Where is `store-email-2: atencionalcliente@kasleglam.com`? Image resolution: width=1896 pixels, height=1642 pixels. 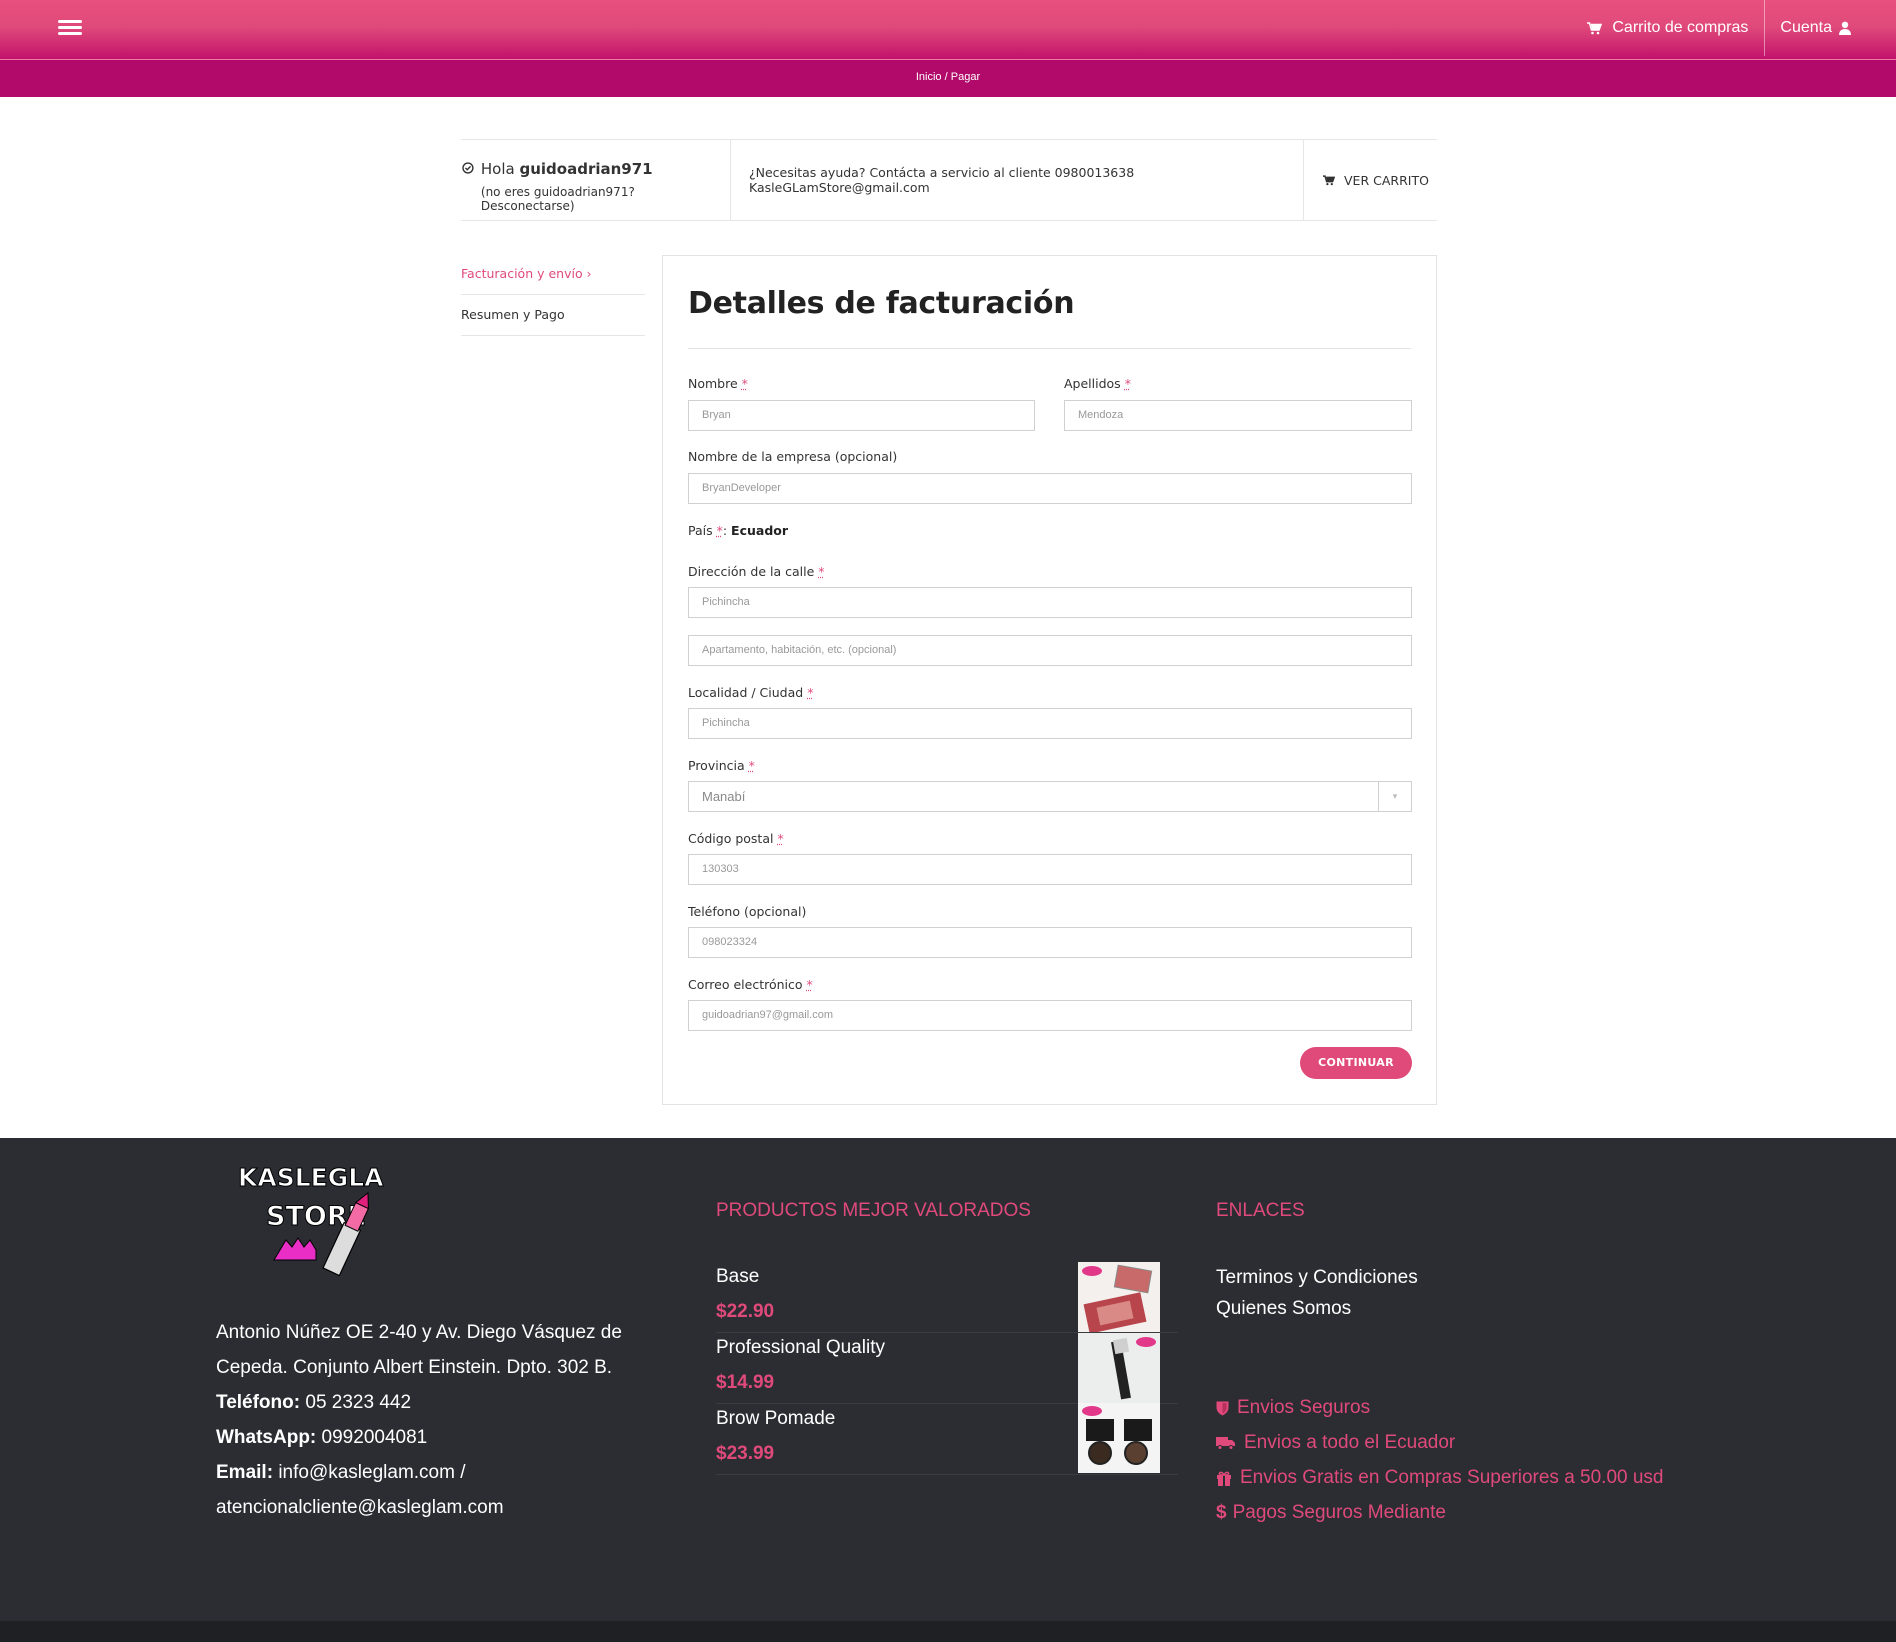
store-email-2: atencionalcliente@kasleglam.com is located at coordinates (360, 1507).